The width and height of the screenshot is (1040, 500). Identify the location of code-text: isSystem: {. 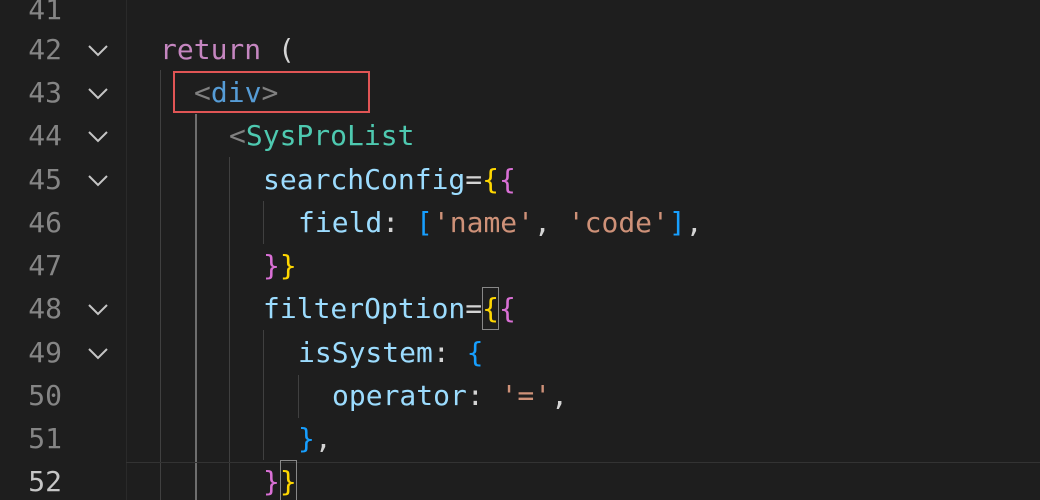
(390, 352).